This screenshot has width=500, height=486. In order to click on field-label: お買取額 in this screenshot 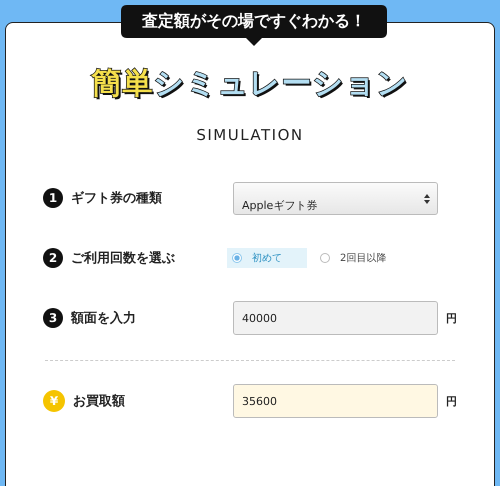, I will do `click(99, 401)`.